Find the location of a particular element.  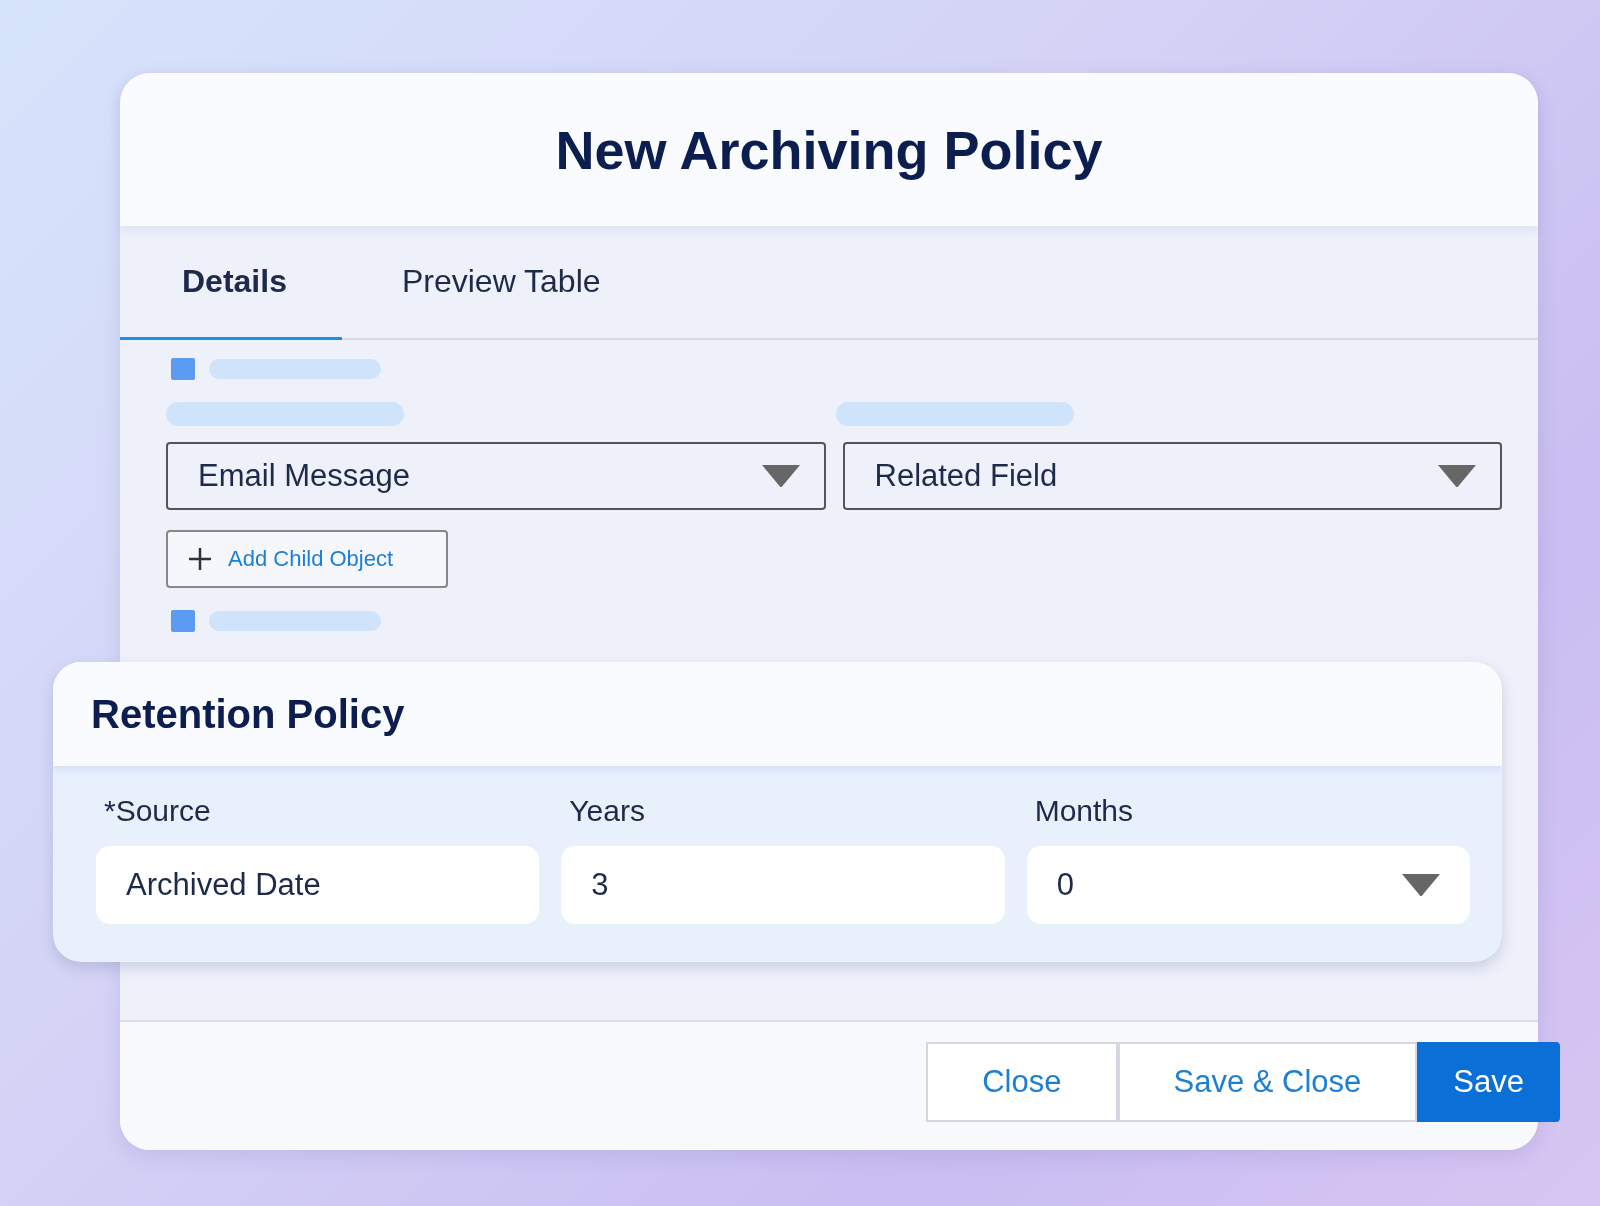

input-field: 3 is located at coordinates (783, 885).